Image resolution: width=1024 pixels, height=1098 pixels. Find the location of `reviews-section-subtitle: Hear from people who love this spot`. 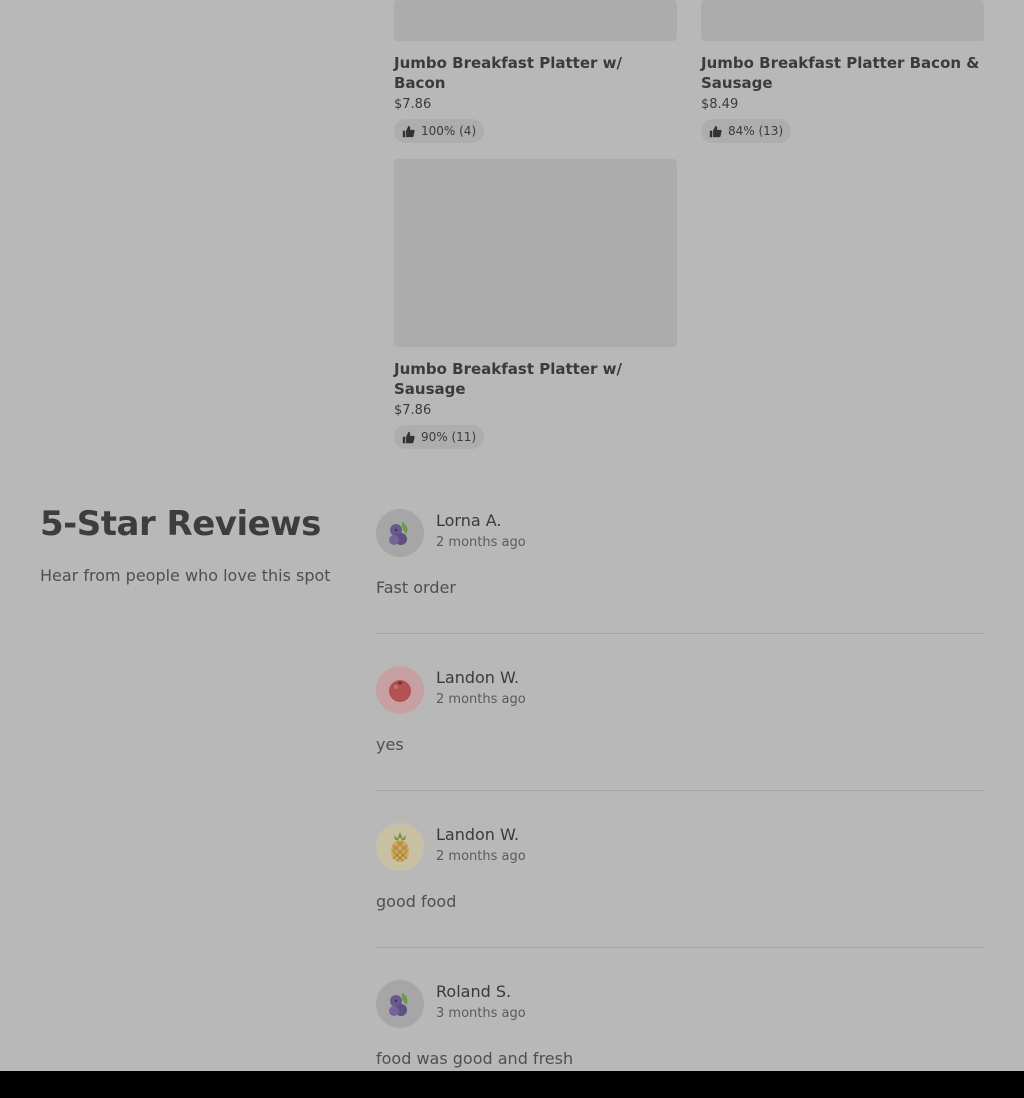

reviews-section-subtitle: Hear from people who love this spot is located at coordinates (185, 575).